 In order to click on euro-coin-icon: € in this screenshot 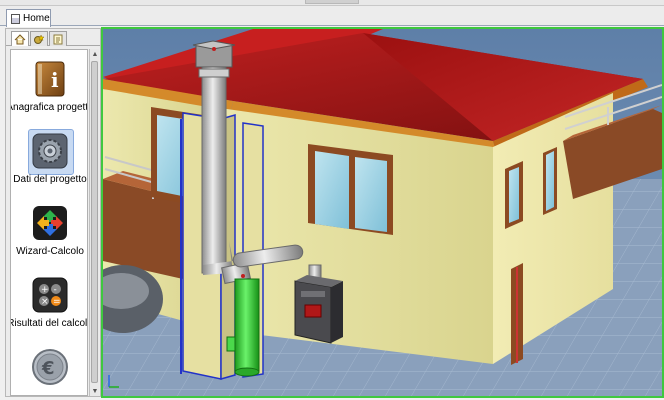, I will do `click(50, 367)`.